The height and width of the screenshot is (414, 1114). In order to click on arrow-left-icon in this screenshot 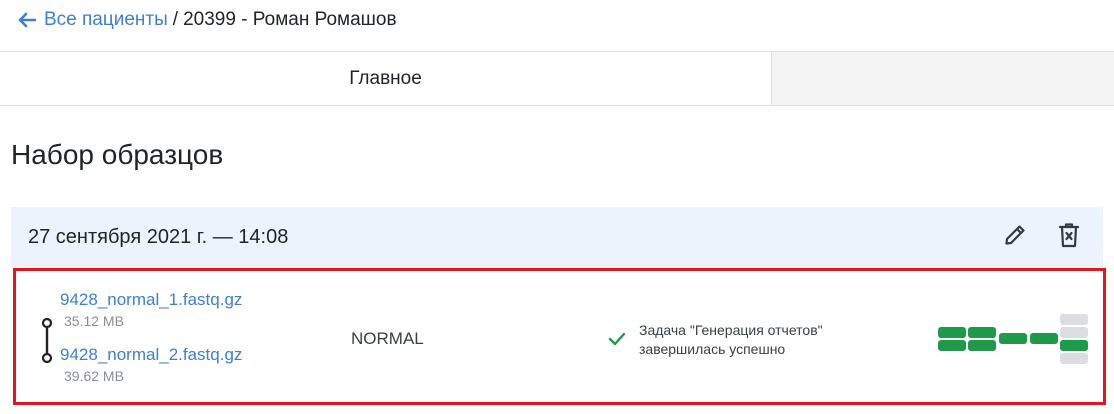, I will do `click(27, 20)`.